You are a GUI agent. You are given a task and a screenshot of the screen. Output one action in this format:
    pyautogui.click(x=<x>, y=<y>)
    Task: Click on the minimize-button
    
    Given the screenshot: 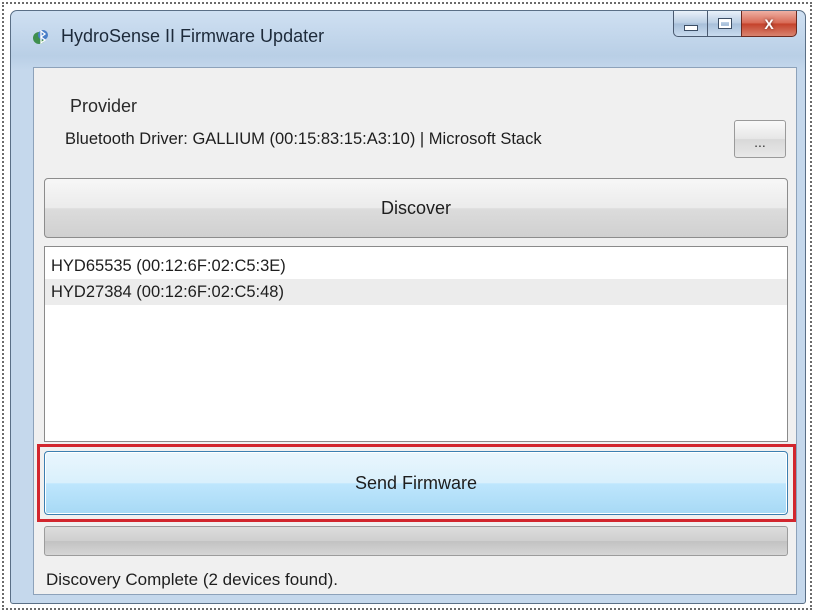 What is the action you would take?
    pyautogui.click(x=690, y=24)
    